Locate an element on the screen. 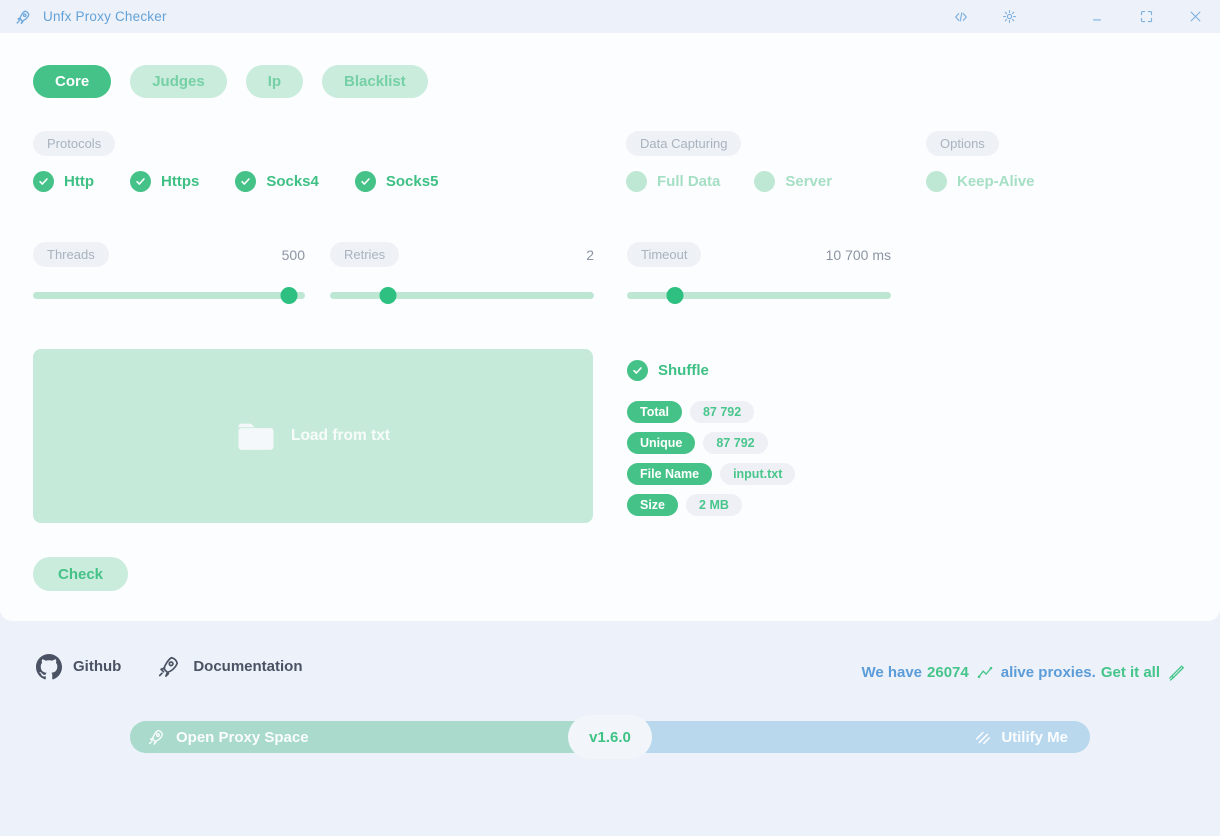  github-icon is located at coordinates (49, 666).